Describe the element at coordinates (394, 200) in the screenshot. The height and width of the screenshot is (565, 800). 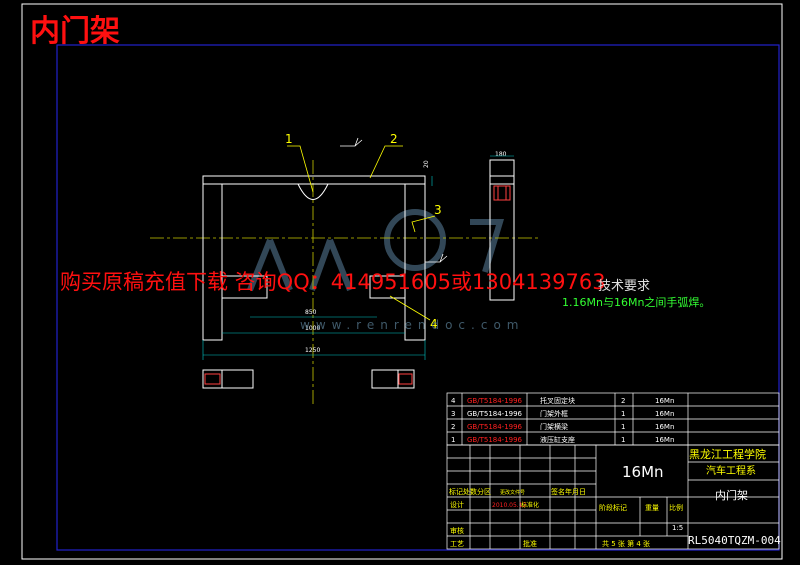
I see `weld-symbols` at that location.